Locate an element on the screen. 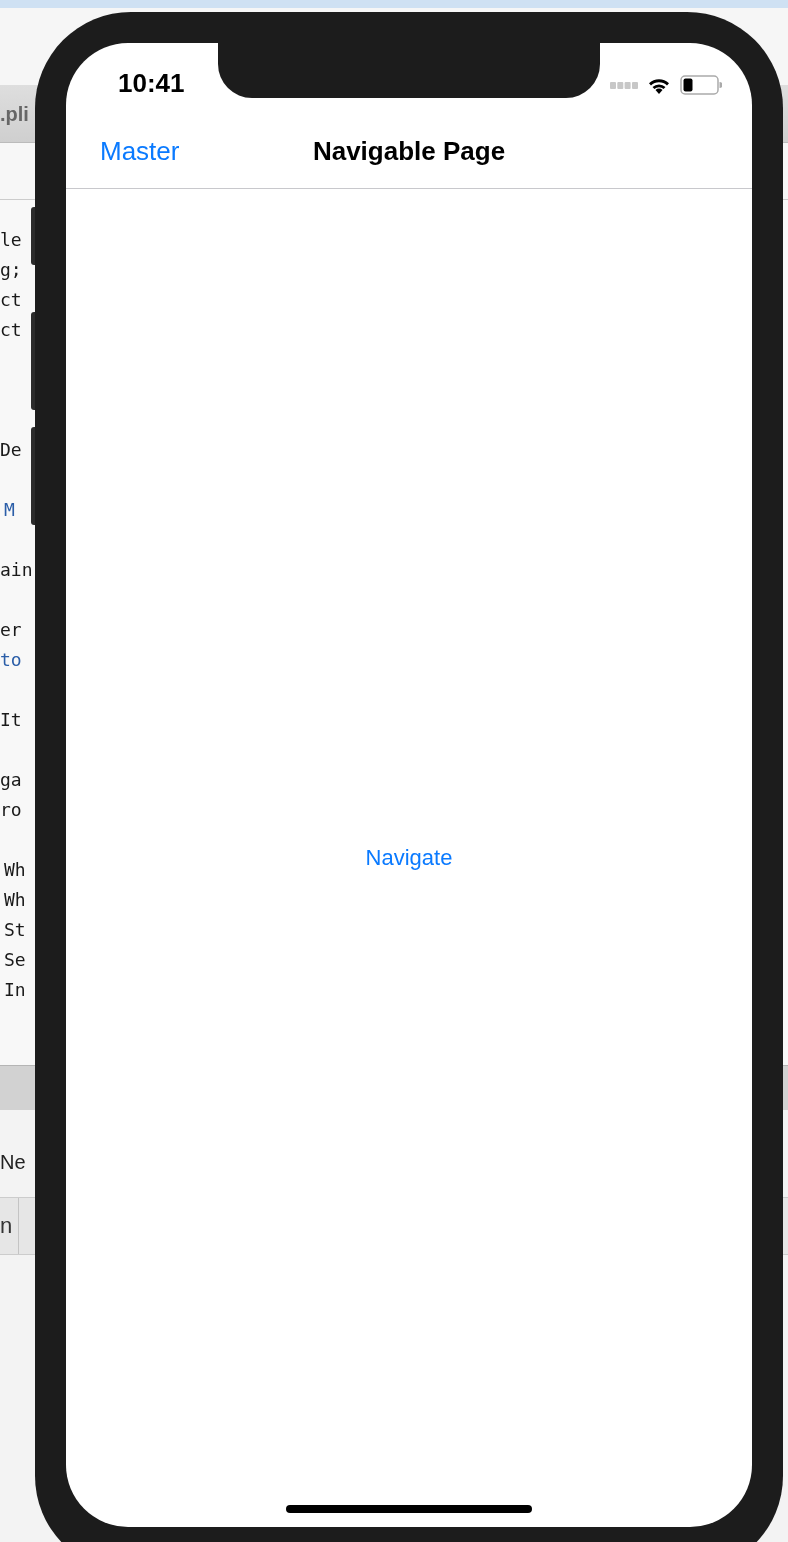 Image resolution: width=788 pixels, height=1542 pixels. panel-label: Ne is located at coordinates (13, 1161).